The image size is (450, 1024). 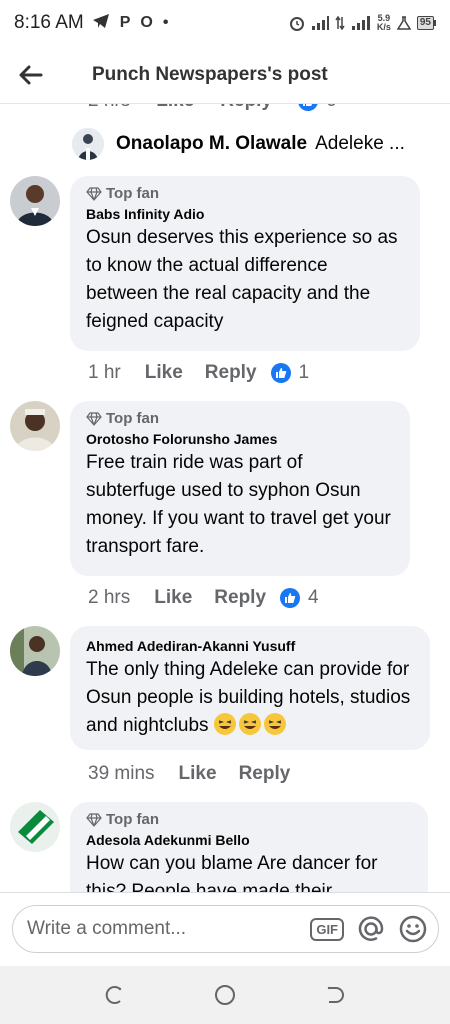 What do you see at coordinates (146, 22) in the screenshot?
I see `o-icon: O` at bounding box center [146, 22].